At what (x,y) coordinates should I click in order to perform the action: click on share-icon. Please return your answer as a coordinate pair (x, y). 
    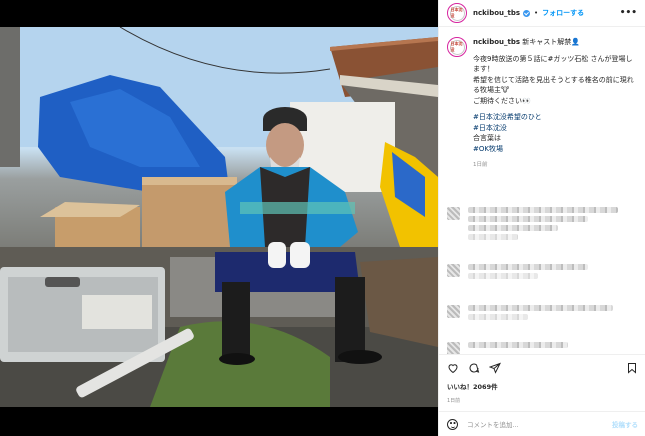
    Looking at the image, I should click on (495, 368).